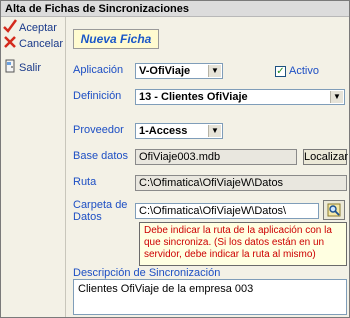 The width and height of the screenshot is (350, 318). Describe the element at coordinates (10, 68) in the screenshot. I see `exit-door-icon` at that location.